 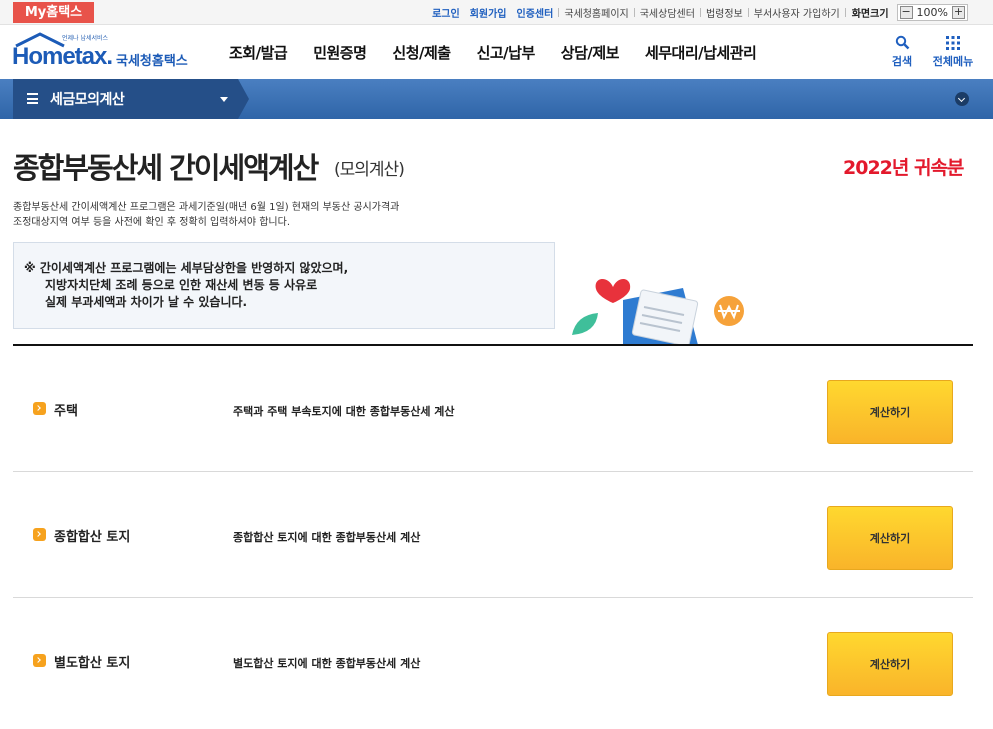 What do you see at coordinates (85, 38) in the screenshot?
I see `logo-tagline: 언제나 납세서비스` at bounding box center [85, 38].